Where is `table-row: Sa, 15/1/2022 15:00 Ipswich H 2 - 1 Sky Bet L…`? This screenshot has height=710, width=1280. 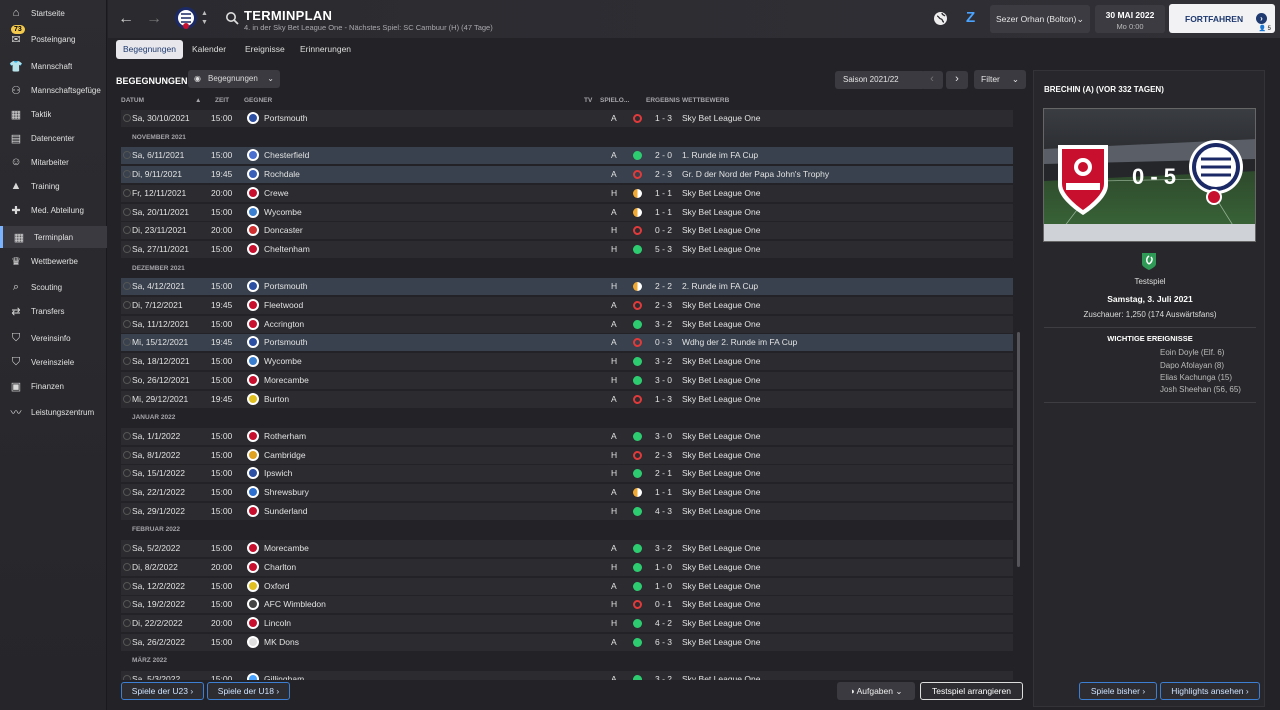
table-row: Sa, 15/1/2022 15:00 Ipswich H 2 - 1 Sky Bet L… is located at coordinates (567, 474).